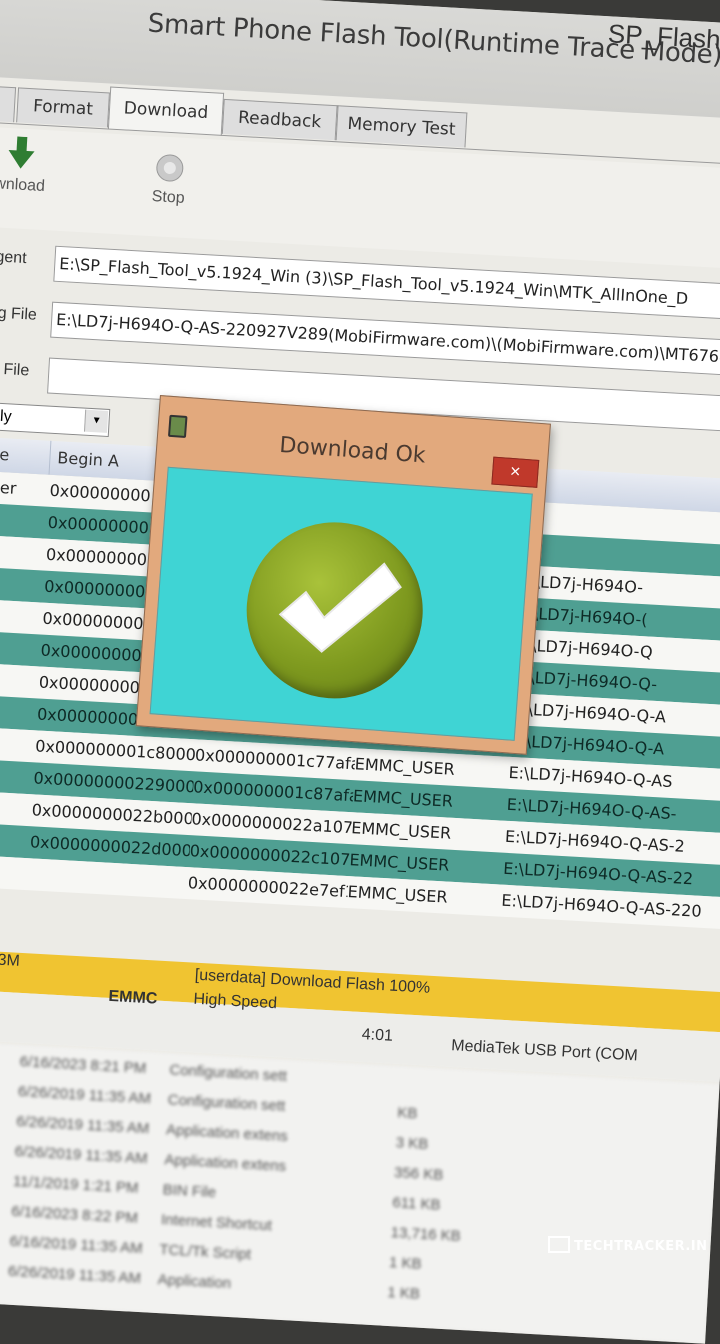 Image resolution: width=720 pixels, height=1344 pixels. I want to click on watermark-text: TECHTRACKER.IN, so click(641, 1246).